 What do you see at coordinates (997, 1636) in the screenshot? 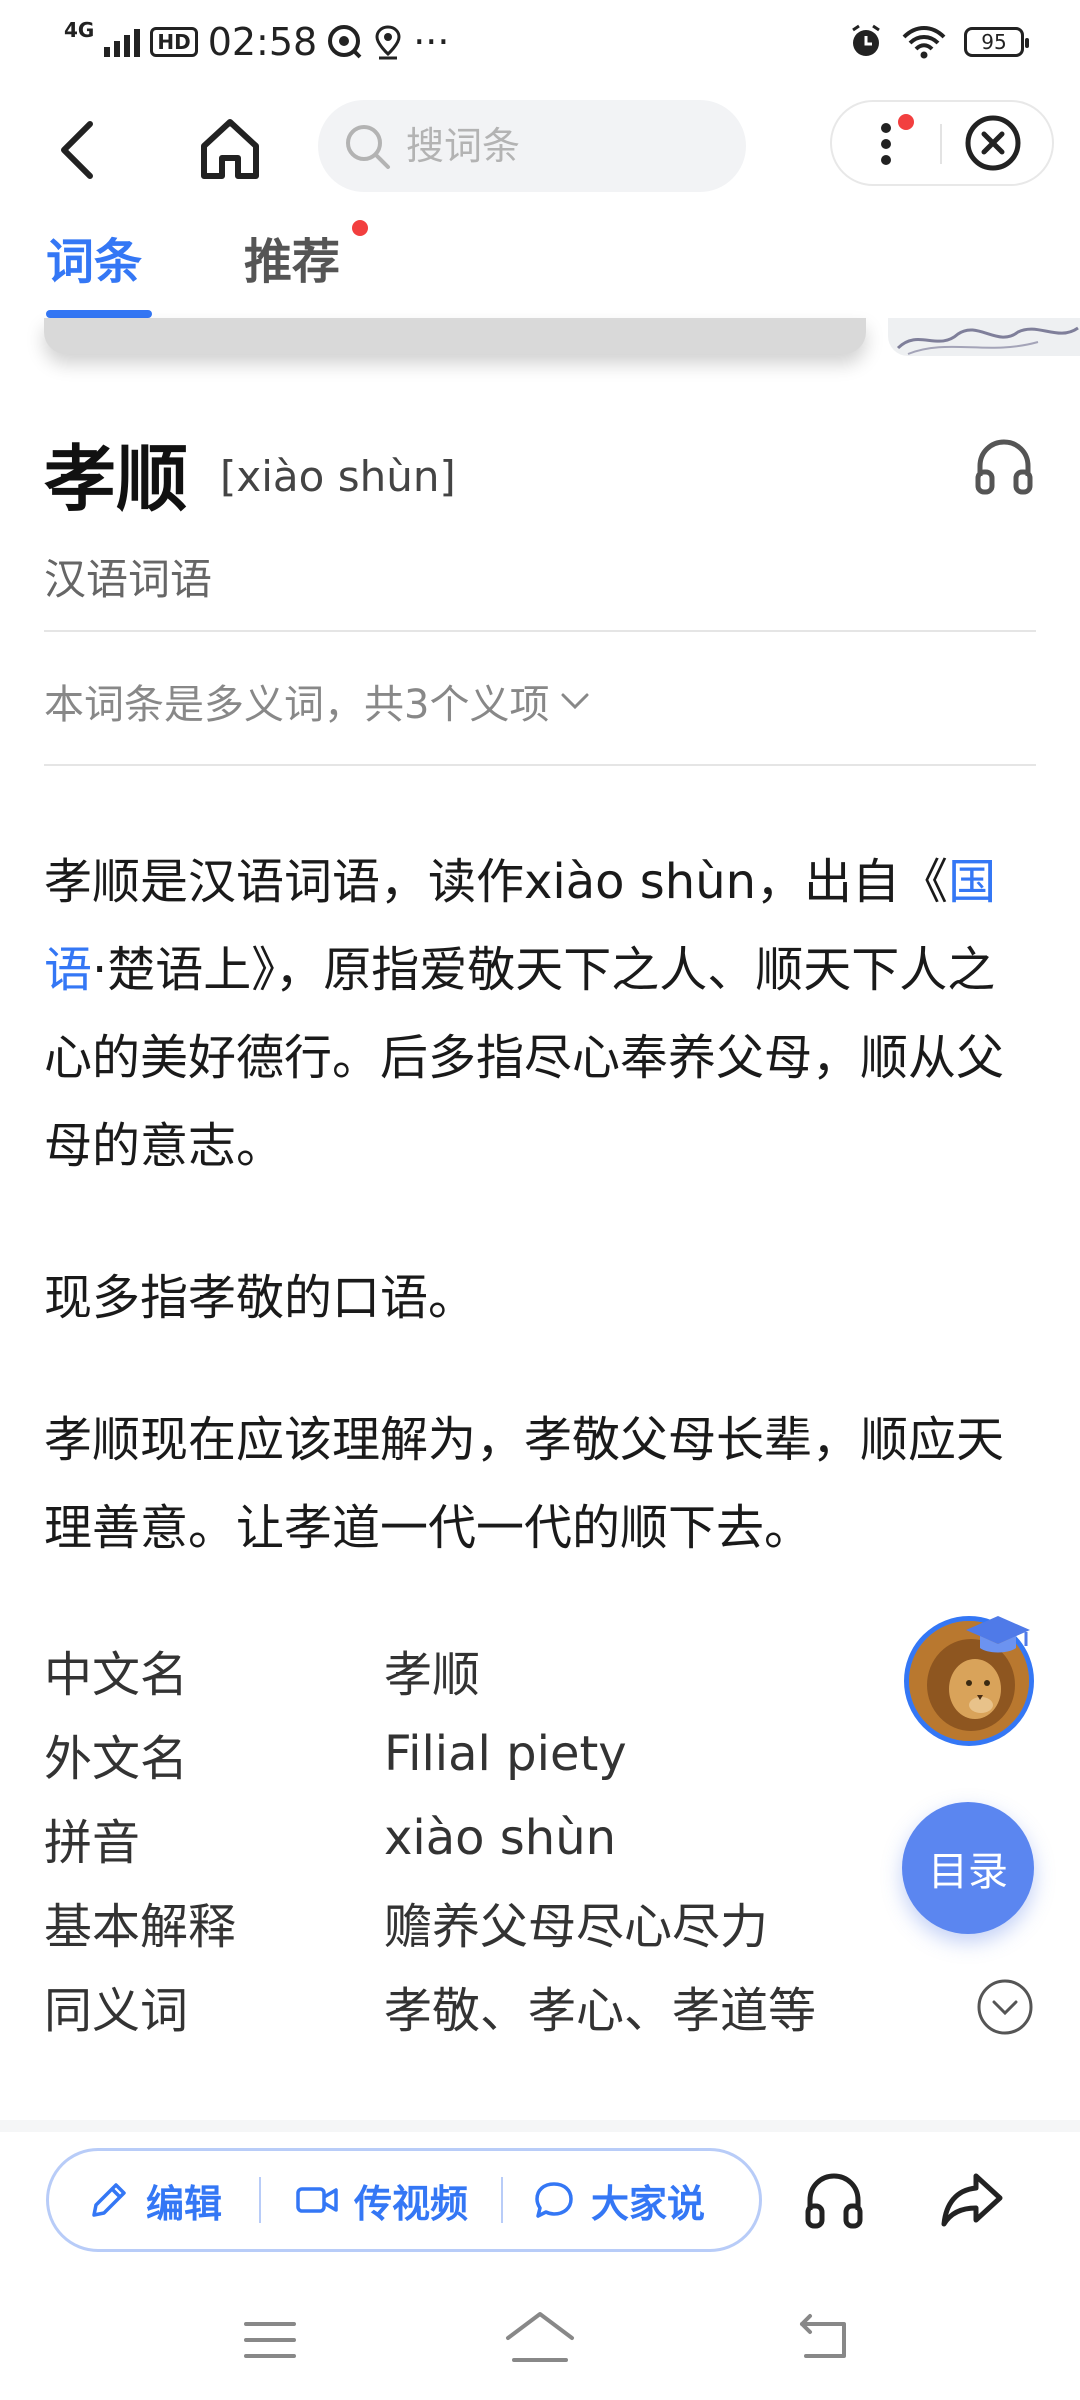
I see `graduation-cap-icon` at bounding box center [997, 1636].